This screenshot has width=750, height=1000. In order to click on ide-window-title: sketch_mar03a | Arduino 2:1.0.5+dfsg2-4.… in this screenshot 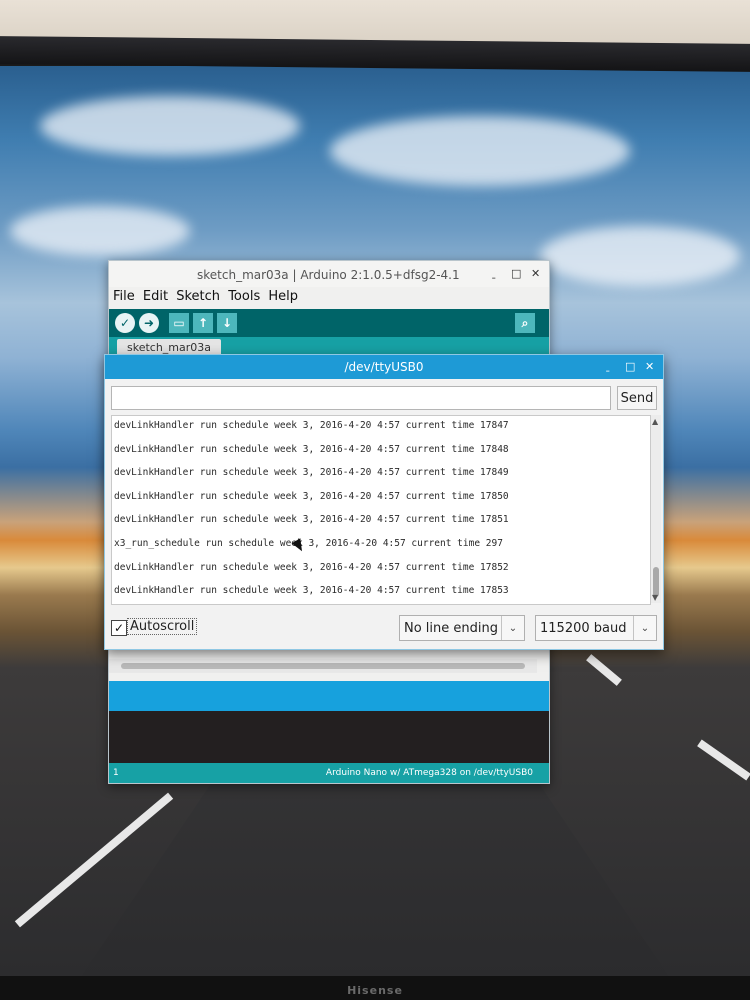, I will do `click(328, 275)`.